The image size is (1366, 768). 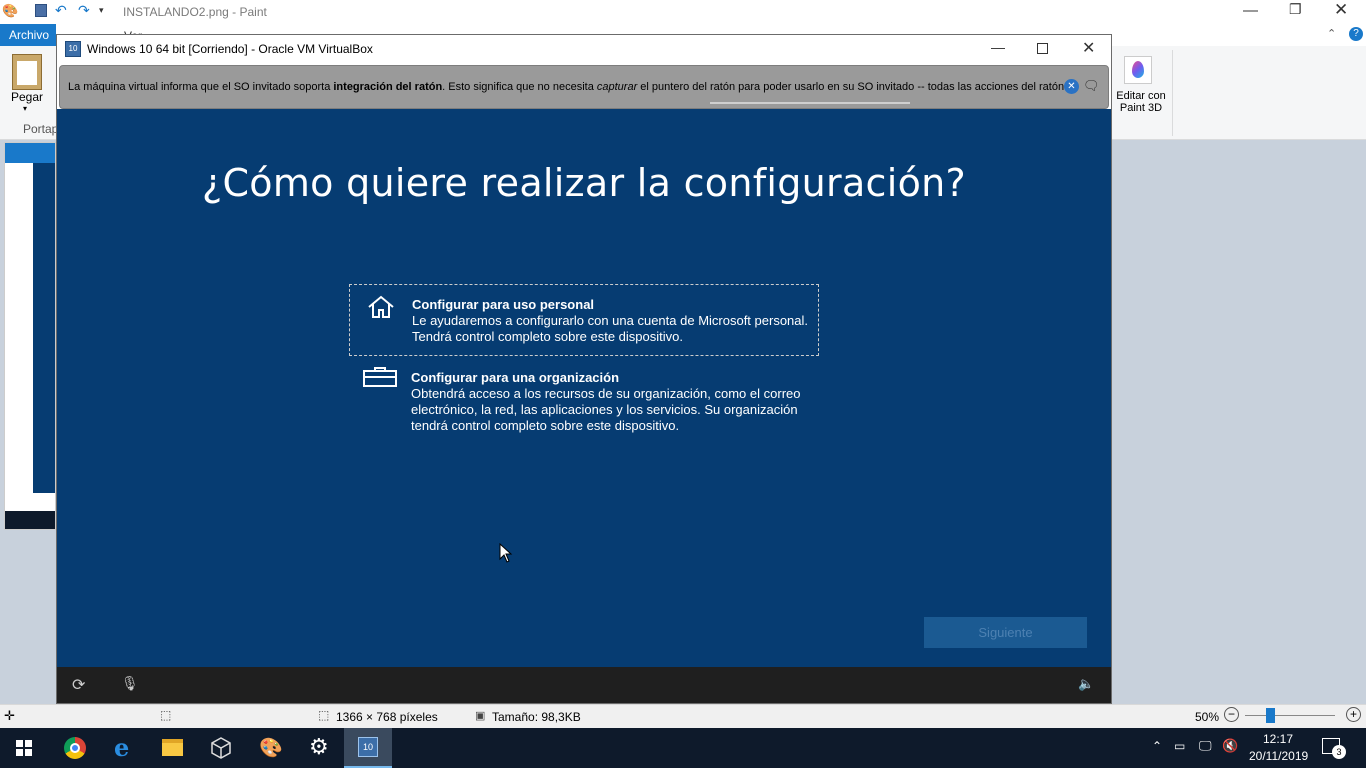 I want to click on start-button, so click(x=24, y=748).